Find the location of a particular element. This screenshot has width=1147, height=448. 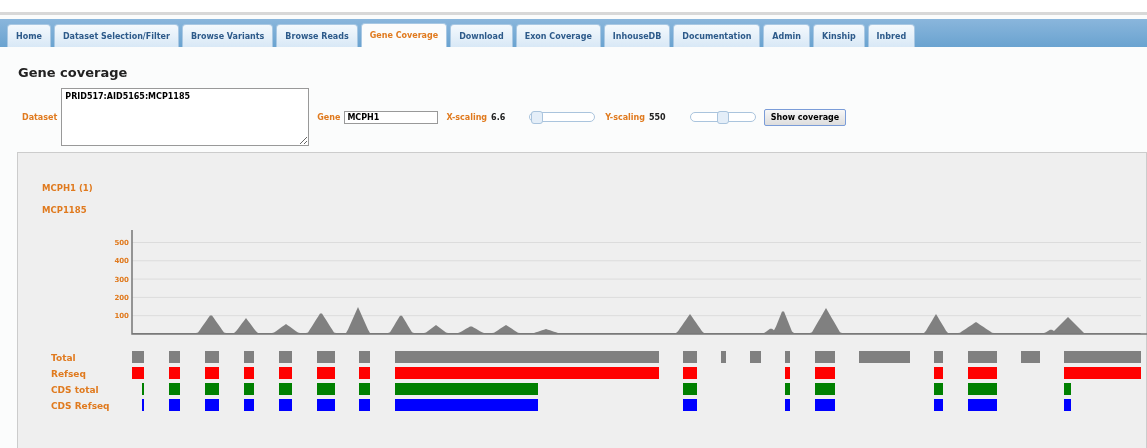

nav-tab: Documentation is located at coordinates (717, 35).